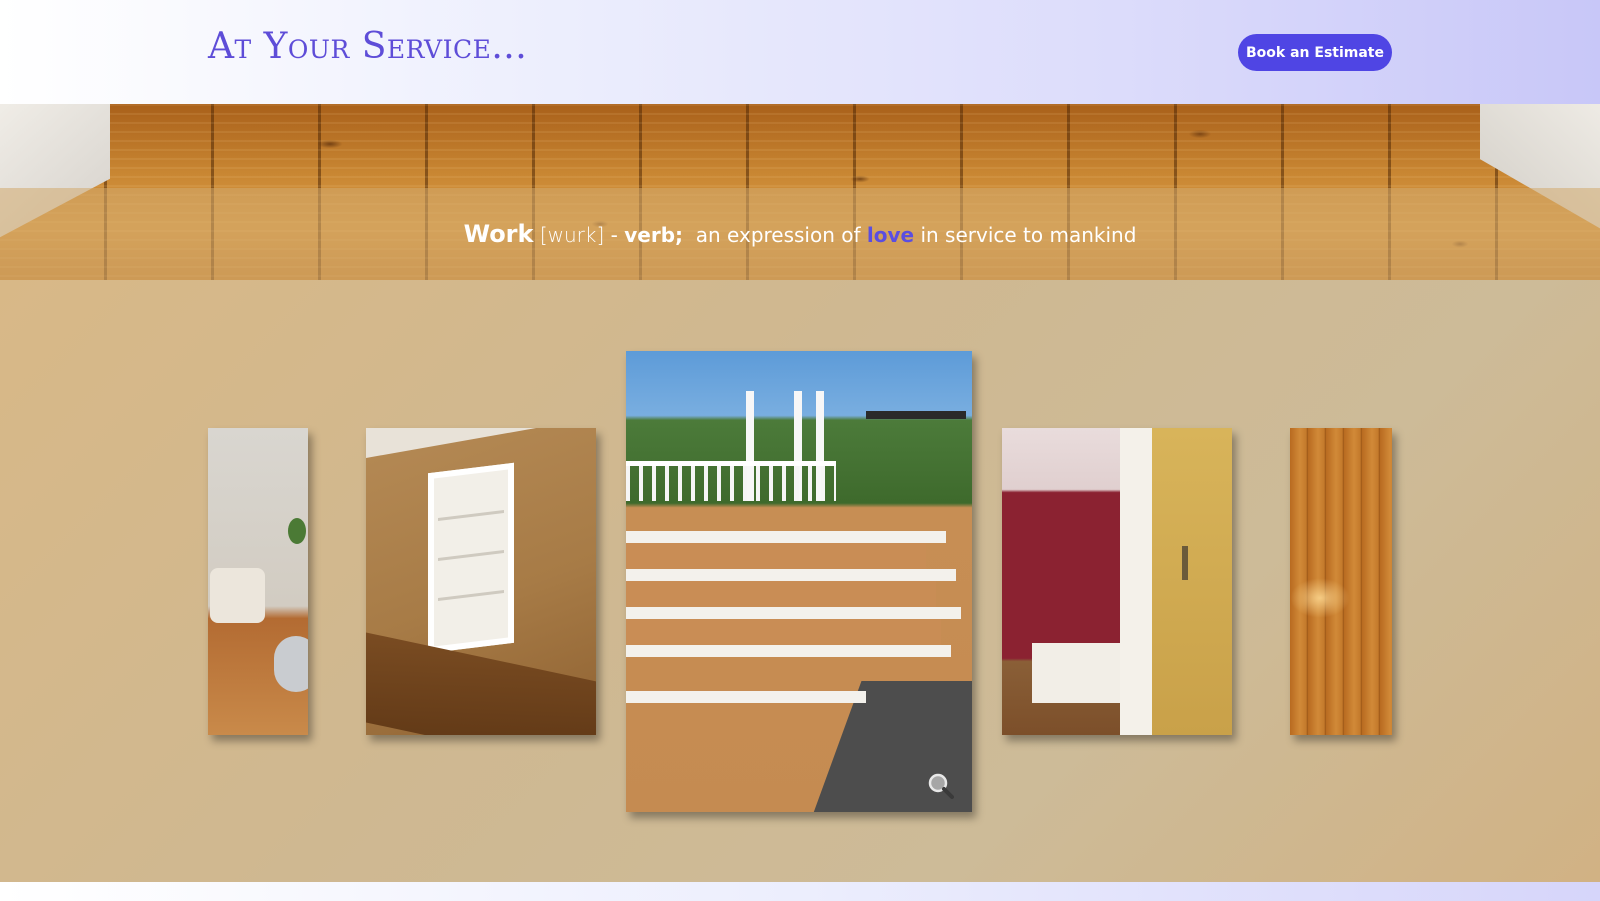  Describe the element at coordinates (1315, 52) in the screenshot. I see `book-estimate-button: Book an Estimate` at that location.